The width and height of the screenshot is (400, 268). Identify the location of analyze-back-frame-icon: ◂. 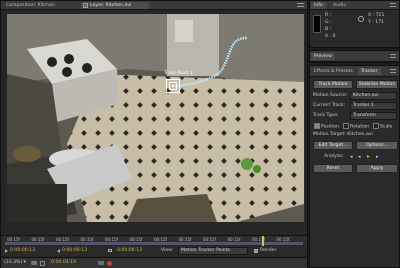
(351, 157).